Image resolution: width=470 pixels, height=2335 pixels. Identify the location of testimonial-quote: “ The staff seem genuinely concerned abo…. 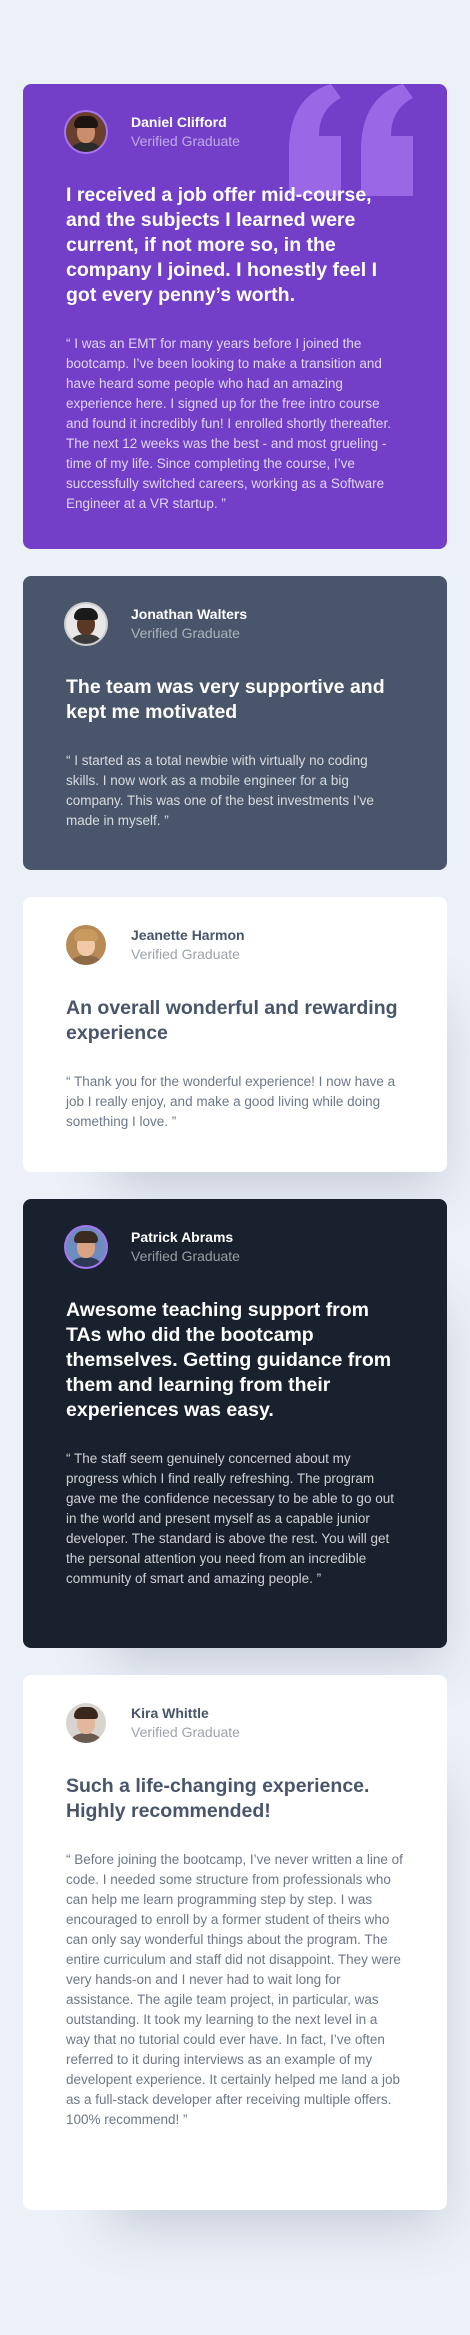
(230, 1518).